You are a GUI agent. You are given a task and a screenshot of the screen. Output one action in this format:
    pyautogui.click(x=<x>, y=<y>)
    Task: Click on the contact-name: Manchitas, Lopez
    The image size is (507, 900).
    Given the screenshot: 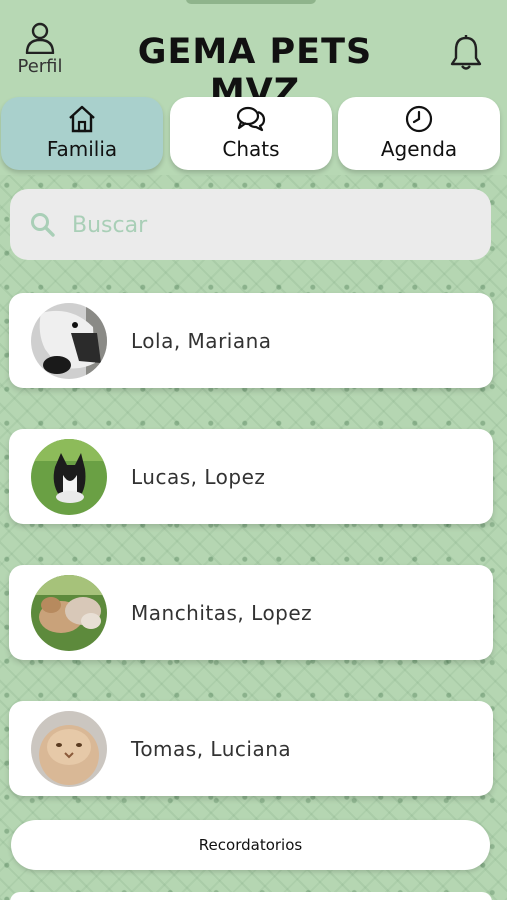 What is the action you would take?
    pyautogui.click(x=222, y=613)
    